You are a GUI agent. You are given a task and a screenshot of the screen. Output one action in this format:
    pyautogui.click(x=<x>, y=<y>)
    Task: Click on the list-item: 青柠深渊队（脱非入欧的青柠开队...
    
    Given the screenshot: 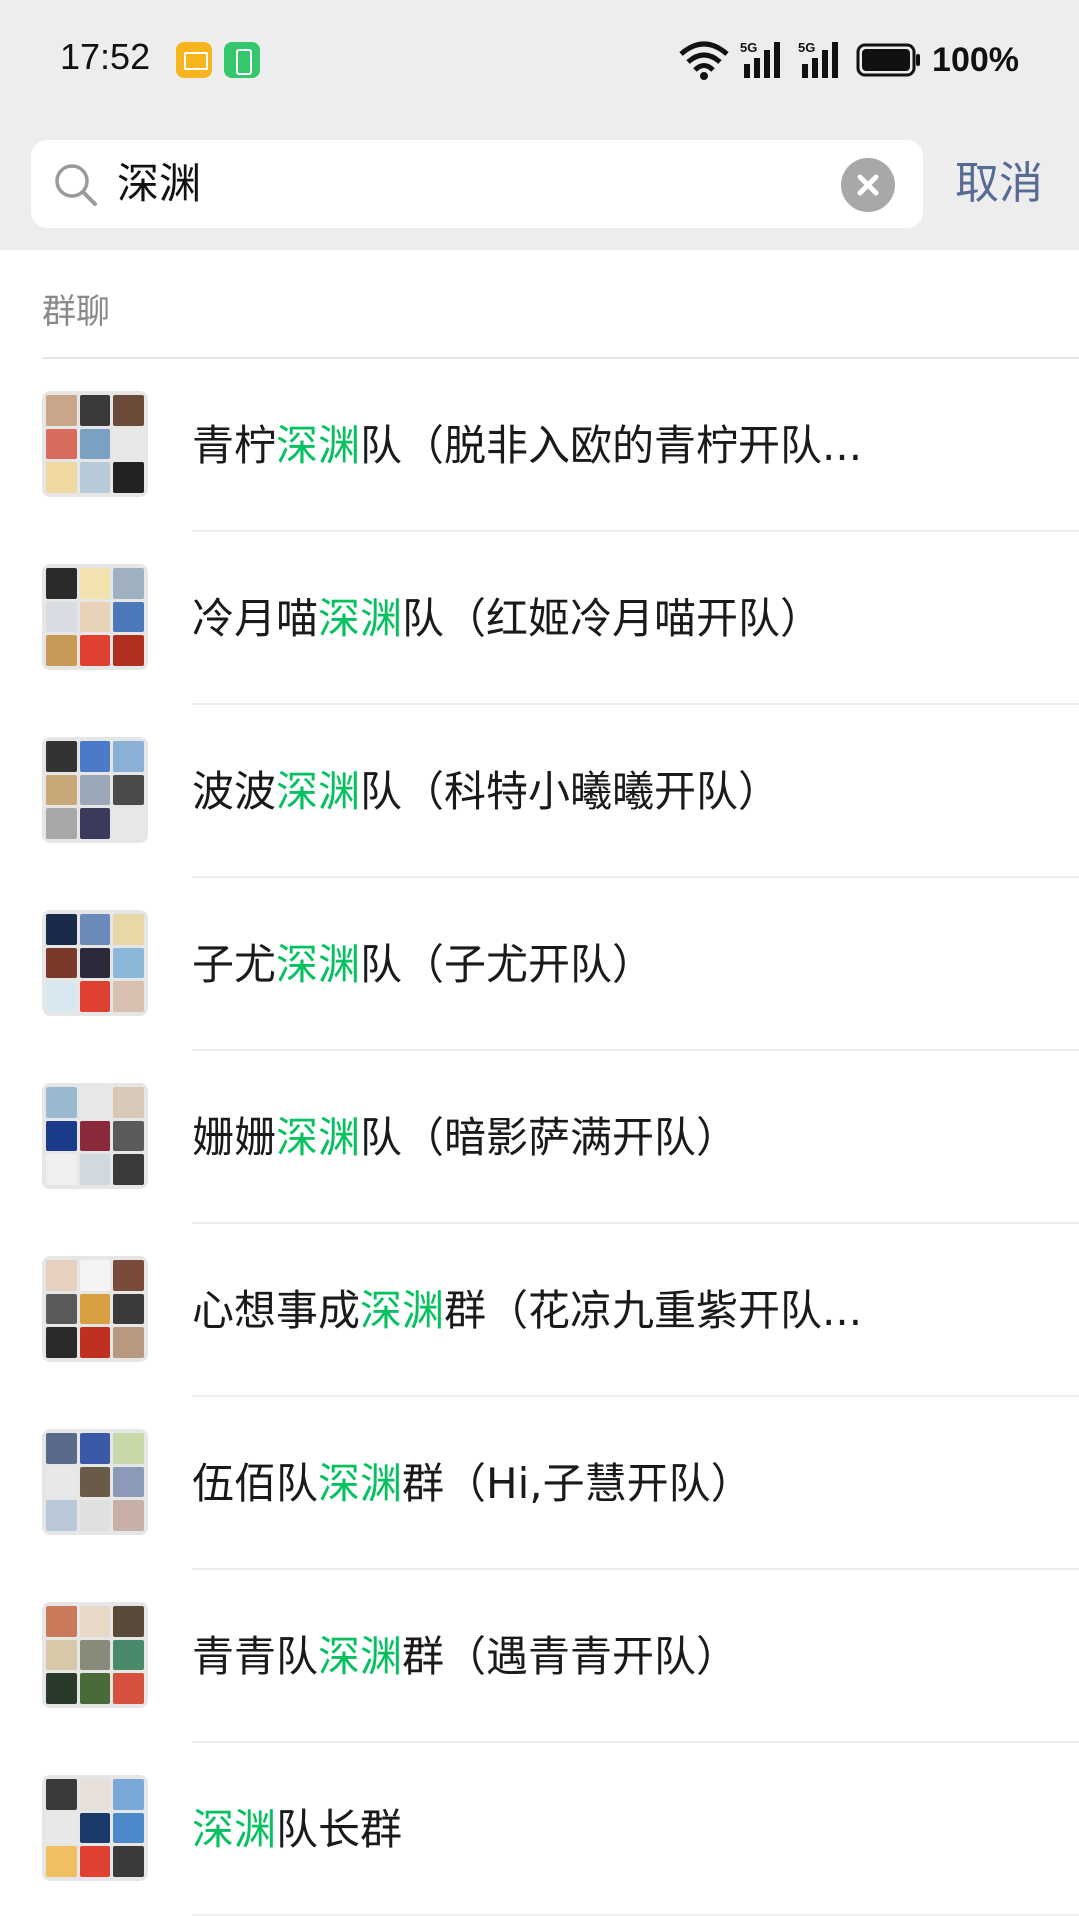 What is the action you would take?
    pyautogui.click(x=539, y=445)
    